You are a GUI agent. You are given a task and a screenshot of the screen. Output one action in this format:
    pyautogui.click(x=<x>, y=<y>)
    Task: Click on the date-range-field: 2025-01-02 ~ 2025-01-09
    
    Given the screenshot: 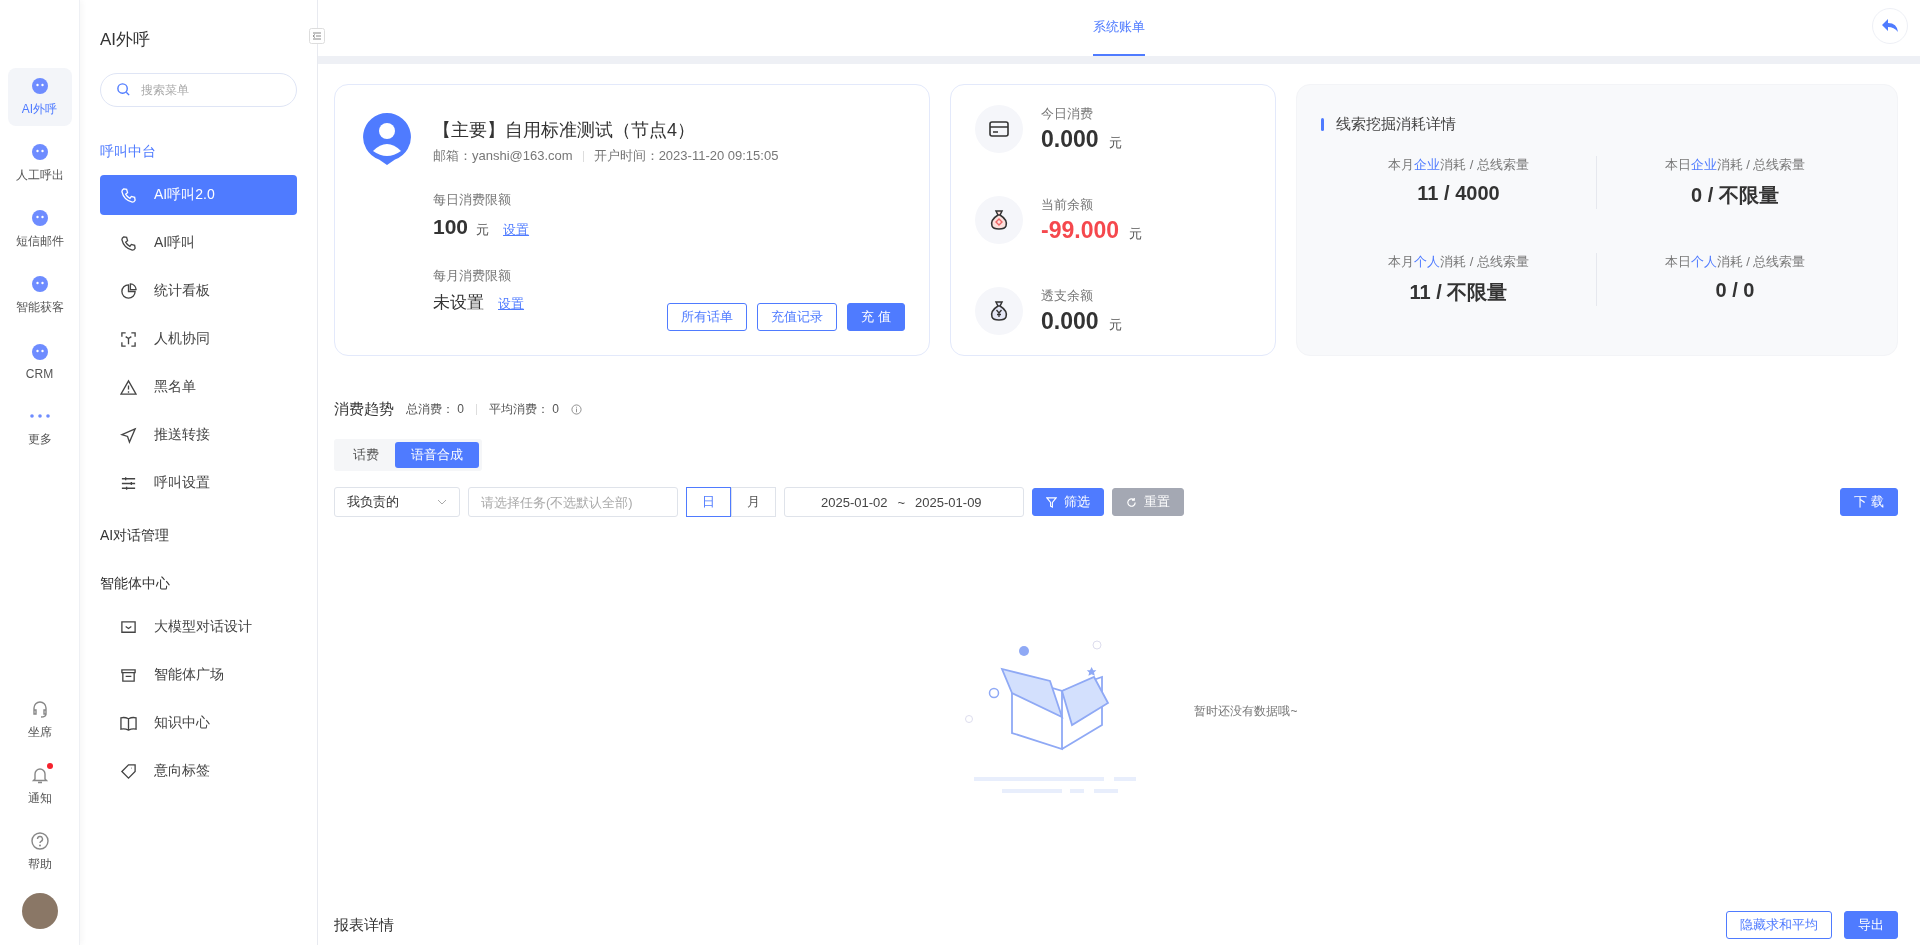 What is the action you would take?
    pyautogui.click(x=904, y=502)
    